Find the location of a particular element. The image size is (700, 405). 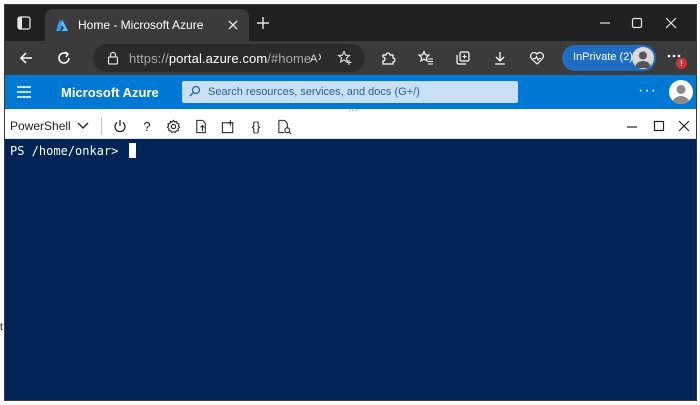

inprivate-label: InPrivate (2) is located at coordinates (603, 57).